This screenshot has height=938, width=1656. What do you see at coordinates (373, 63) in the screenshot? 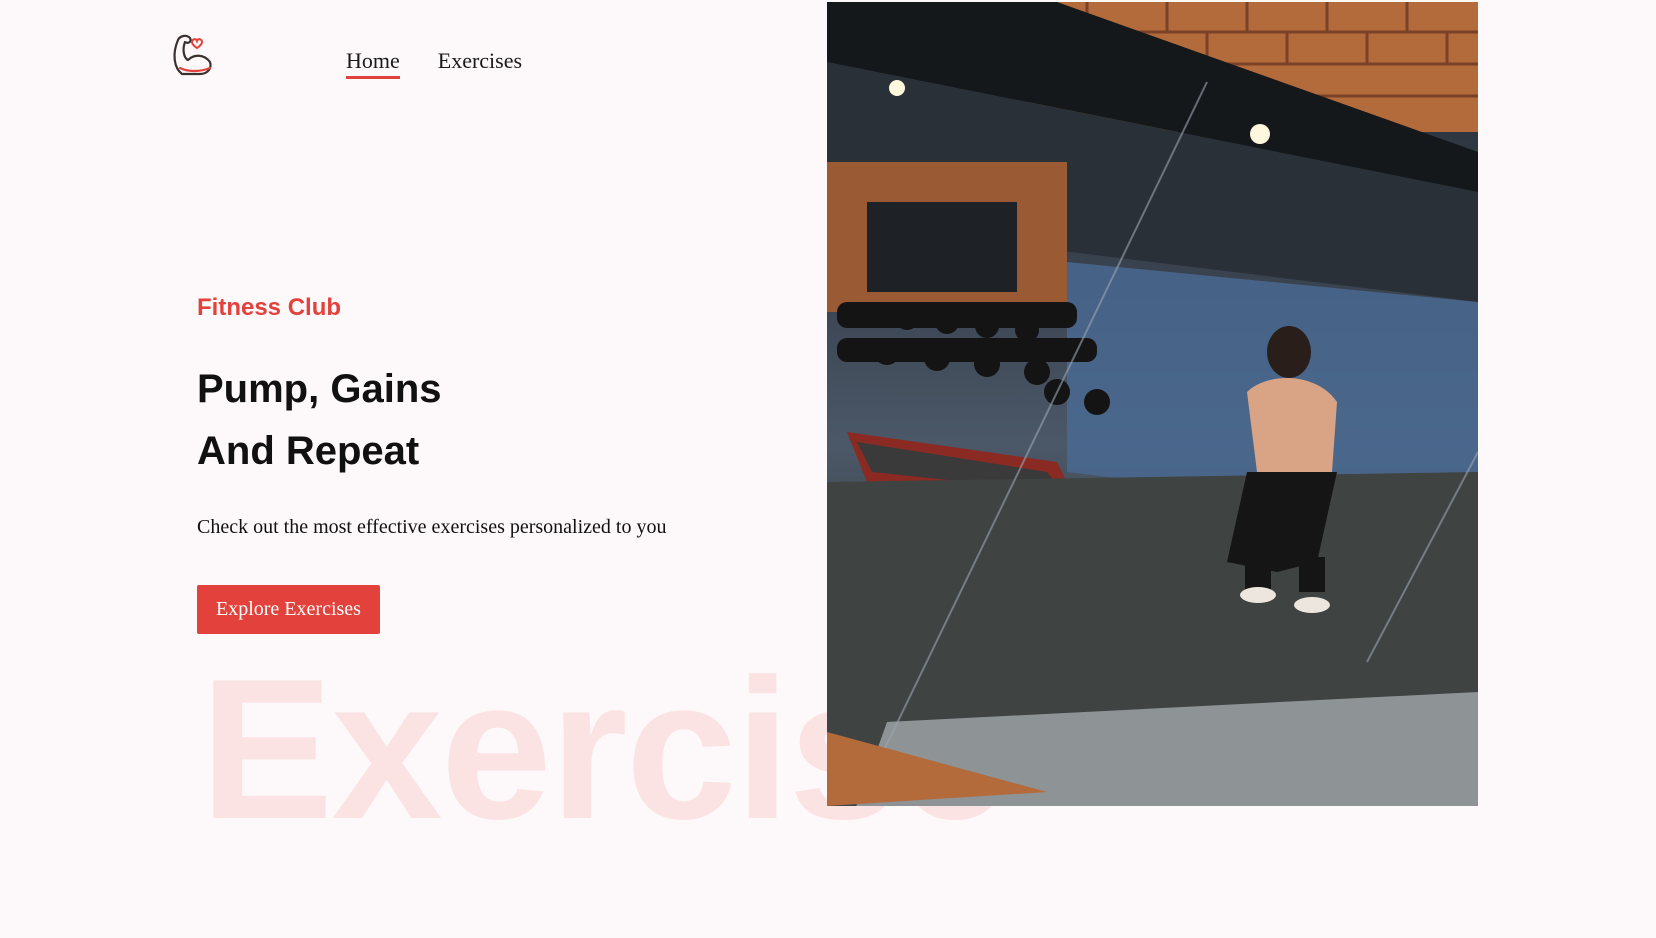
I see `nav-home-link: Home` at bounding box center [373, 63].